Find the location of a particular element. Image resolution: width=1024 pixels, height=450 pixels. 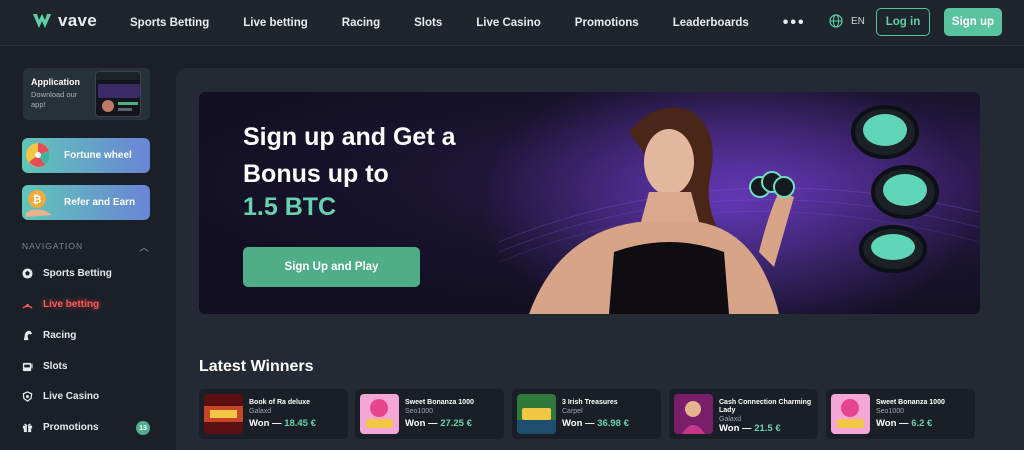

horse-icon is located at coordinates (28, 335).